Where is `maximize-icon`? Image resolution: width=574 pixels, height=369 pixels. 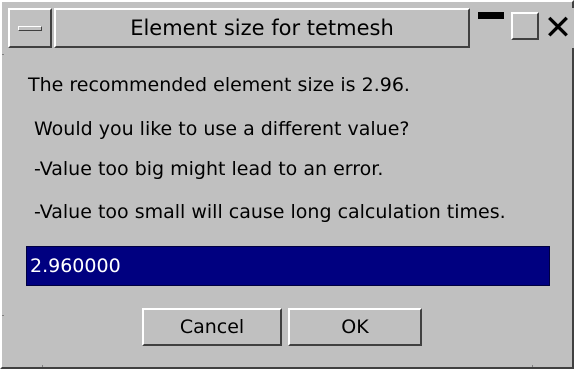 maximize-icon is located at coordinates (525, 26).